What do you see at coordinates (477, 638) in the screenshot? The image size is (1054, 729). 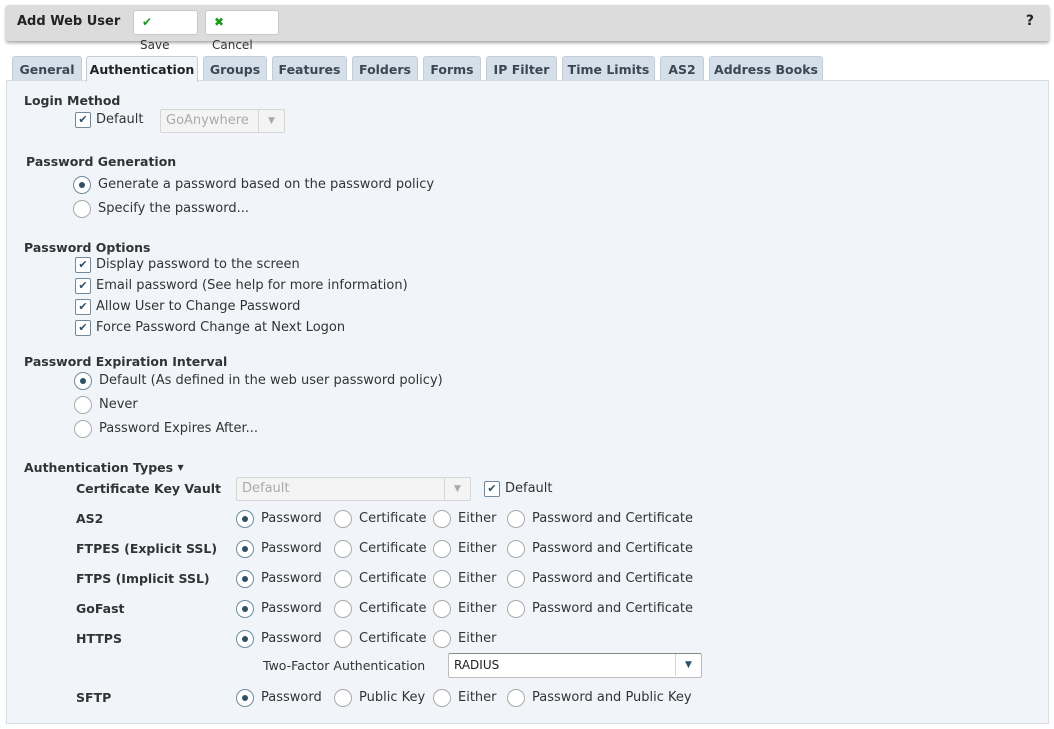 I see `https-either-label: Either` at bounding box center [477, 638].